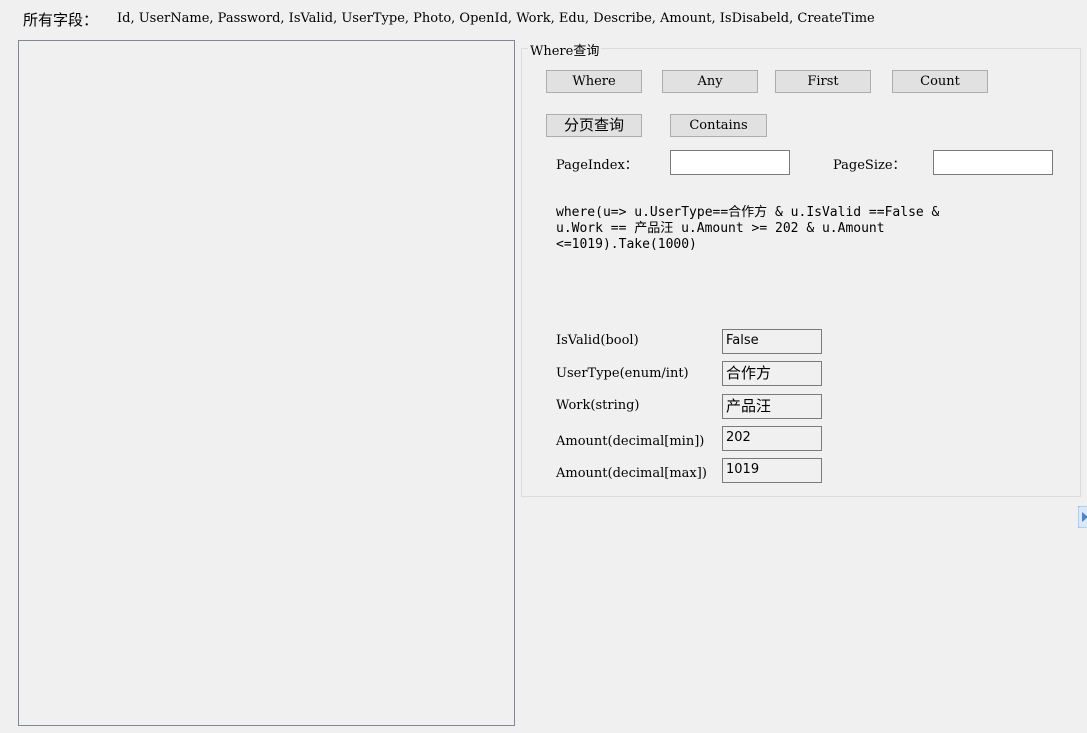 Image resolution: width=1087 pixels, height=733 pixels. I want to click on page-size-label: PageSize：, so click(869, 165).